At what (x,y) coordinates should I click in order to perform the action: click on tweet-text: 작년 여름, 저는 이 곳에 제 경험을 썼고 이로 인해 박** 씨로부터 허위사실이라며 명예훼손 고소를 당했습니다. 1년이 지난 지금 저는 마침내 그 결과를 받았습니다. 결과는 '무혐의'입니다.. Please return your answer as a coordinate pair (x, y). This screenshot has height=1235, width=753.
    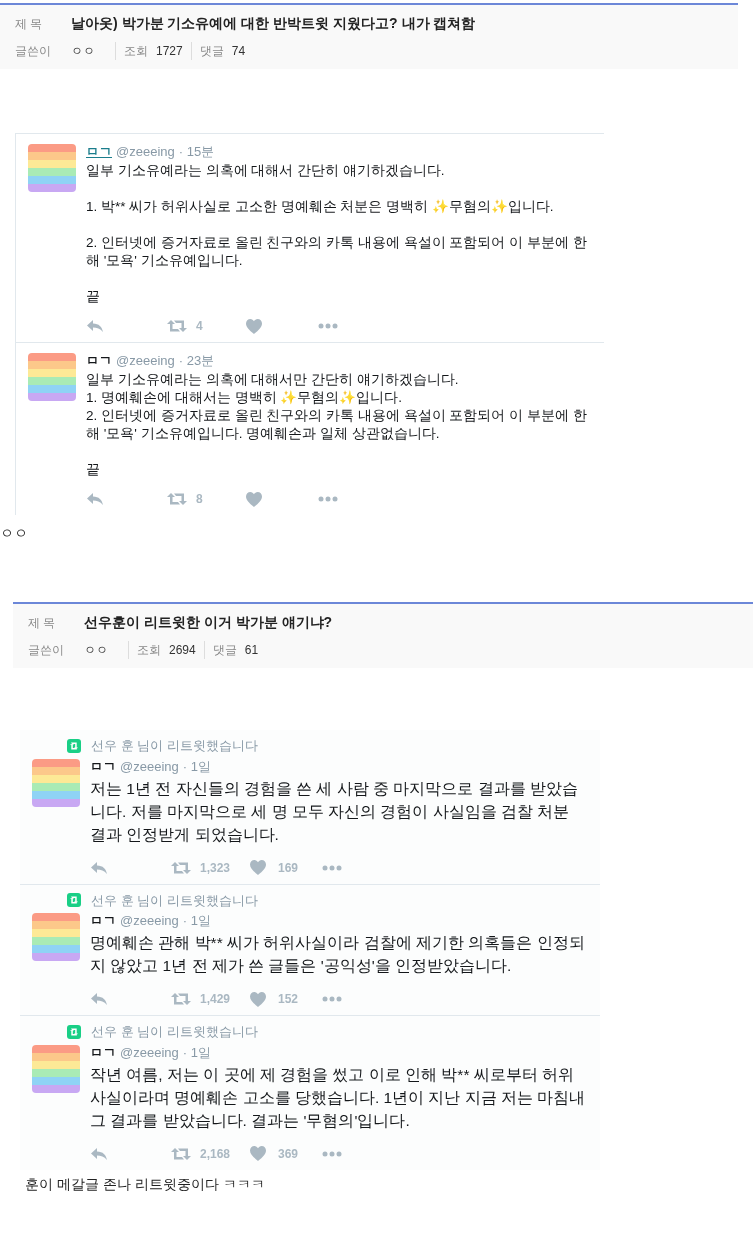
    Looking at the image, I should click on (338, 1097).